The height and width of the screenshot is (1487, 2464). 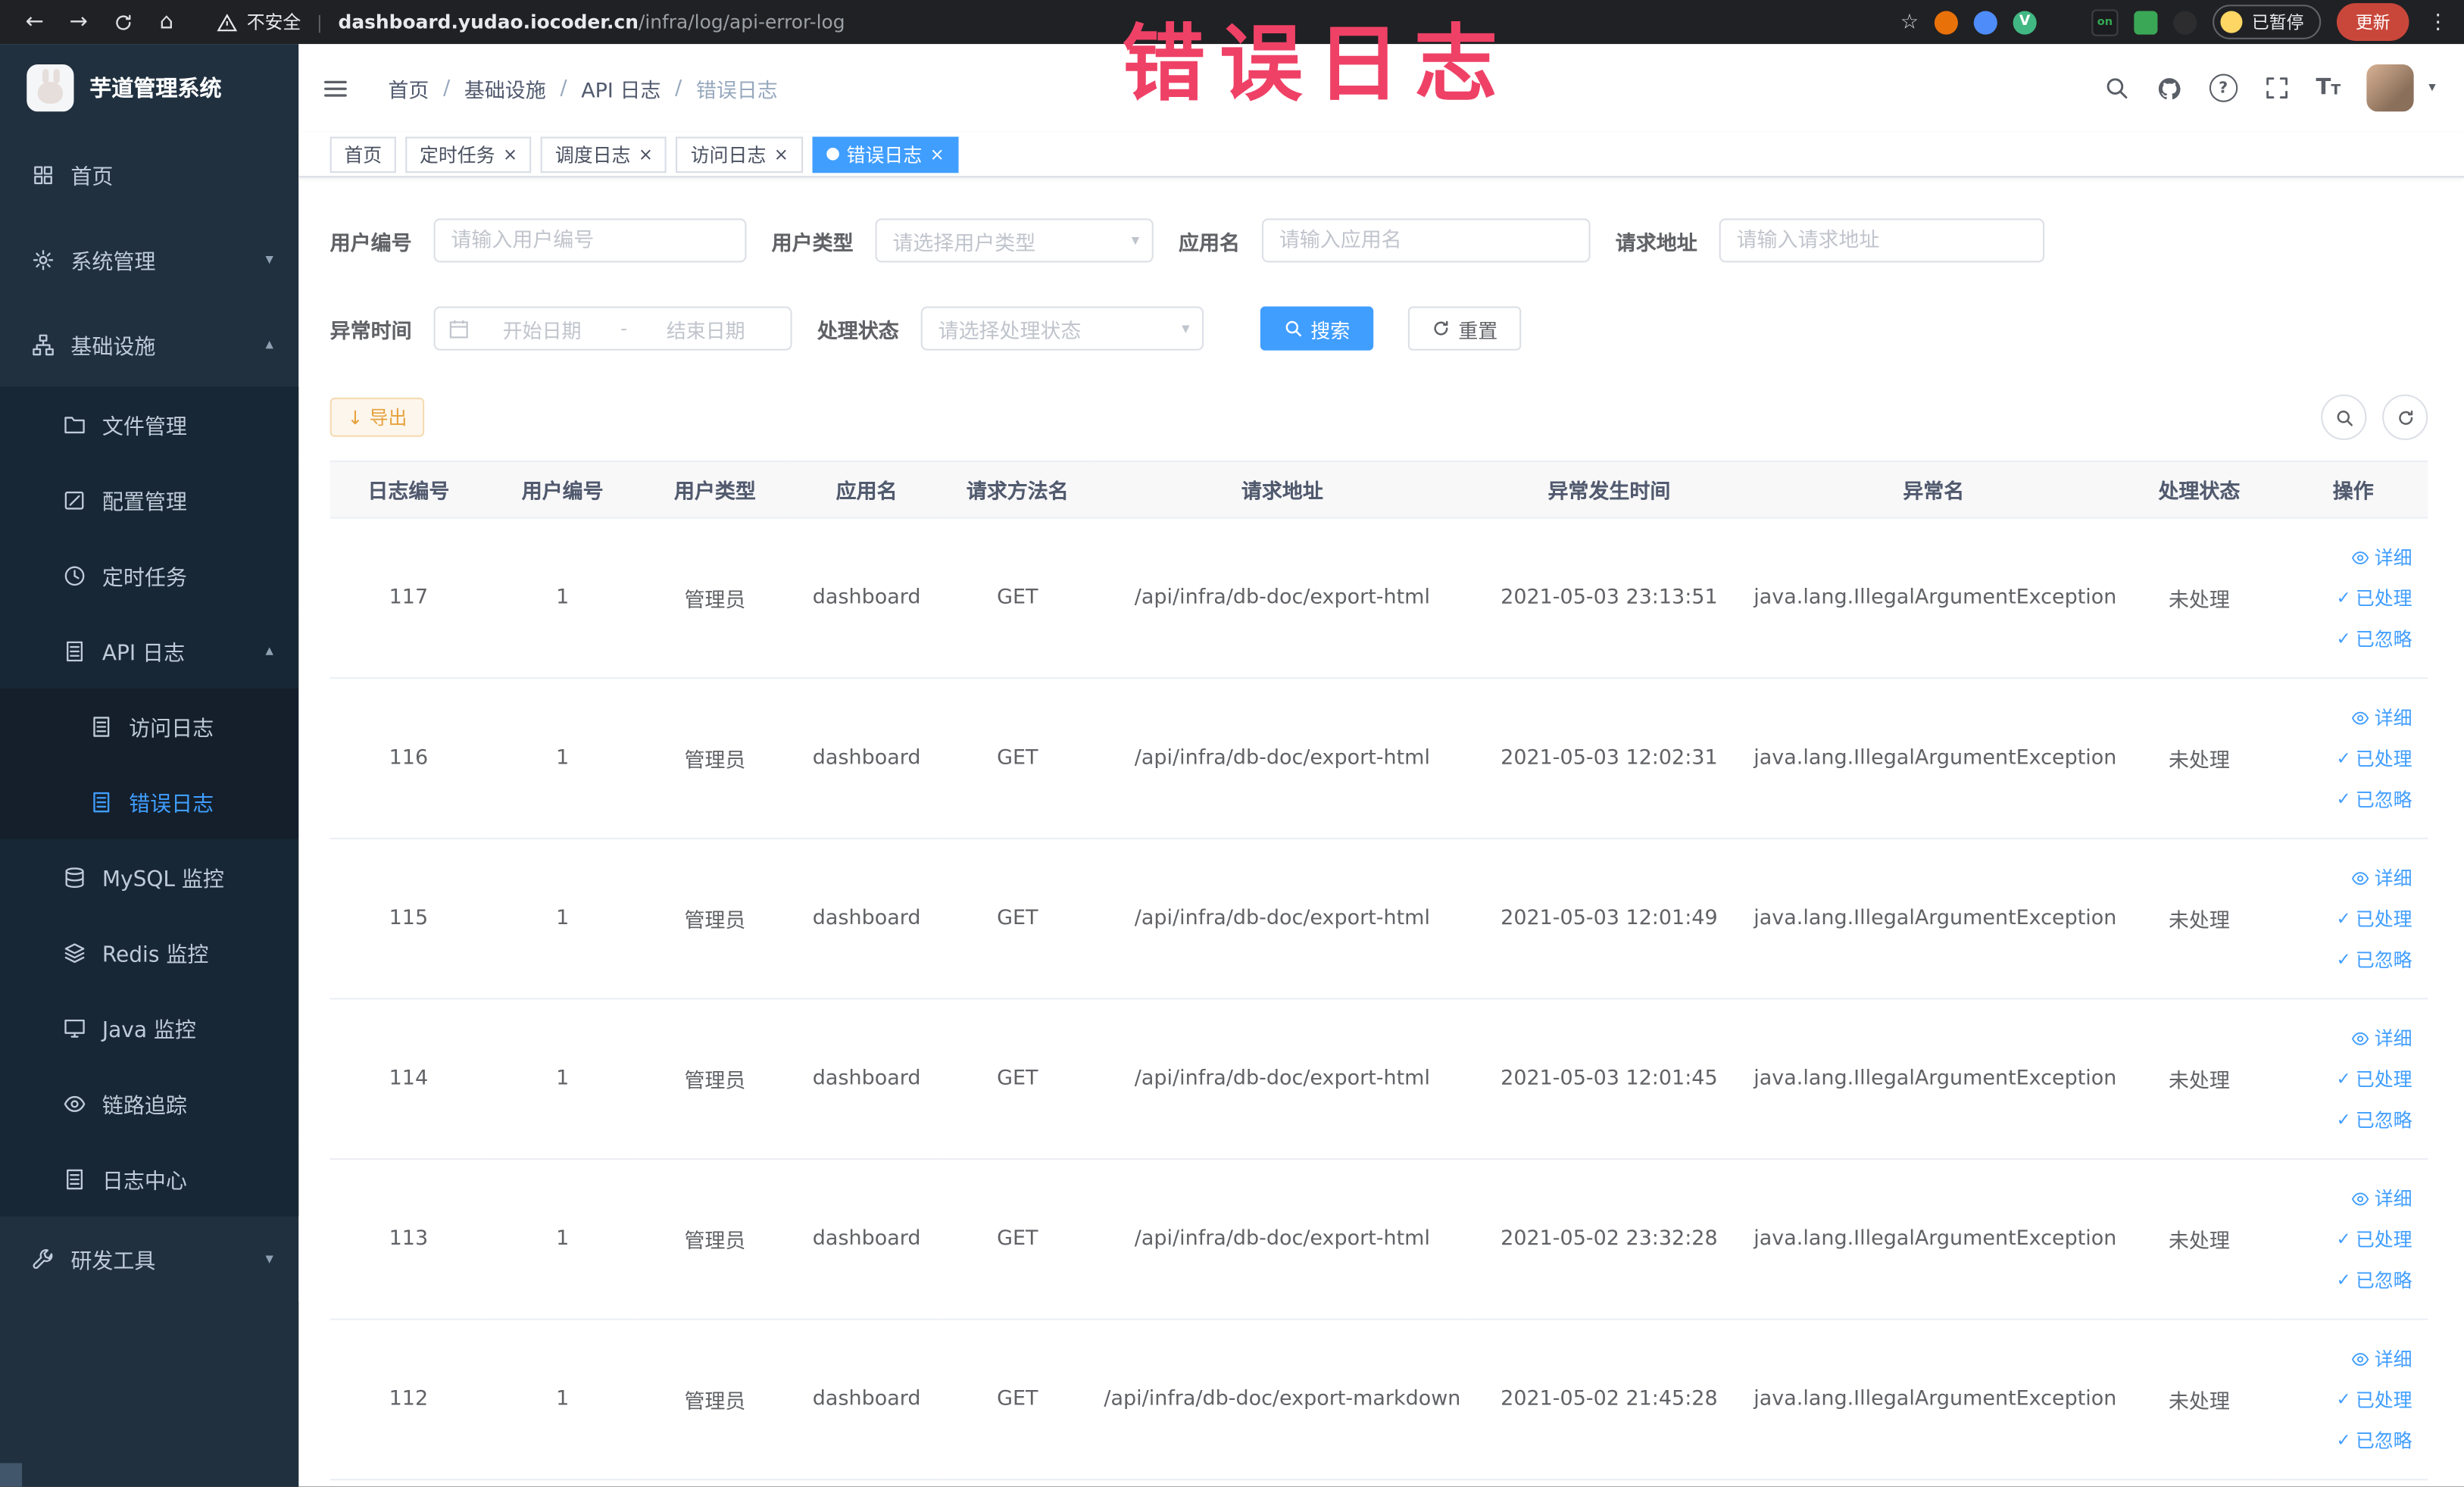 What do you see at coordinates (2063, 21) in the screenshot?
I see `extension-grid-icon` at bounding box center [2063, 21].